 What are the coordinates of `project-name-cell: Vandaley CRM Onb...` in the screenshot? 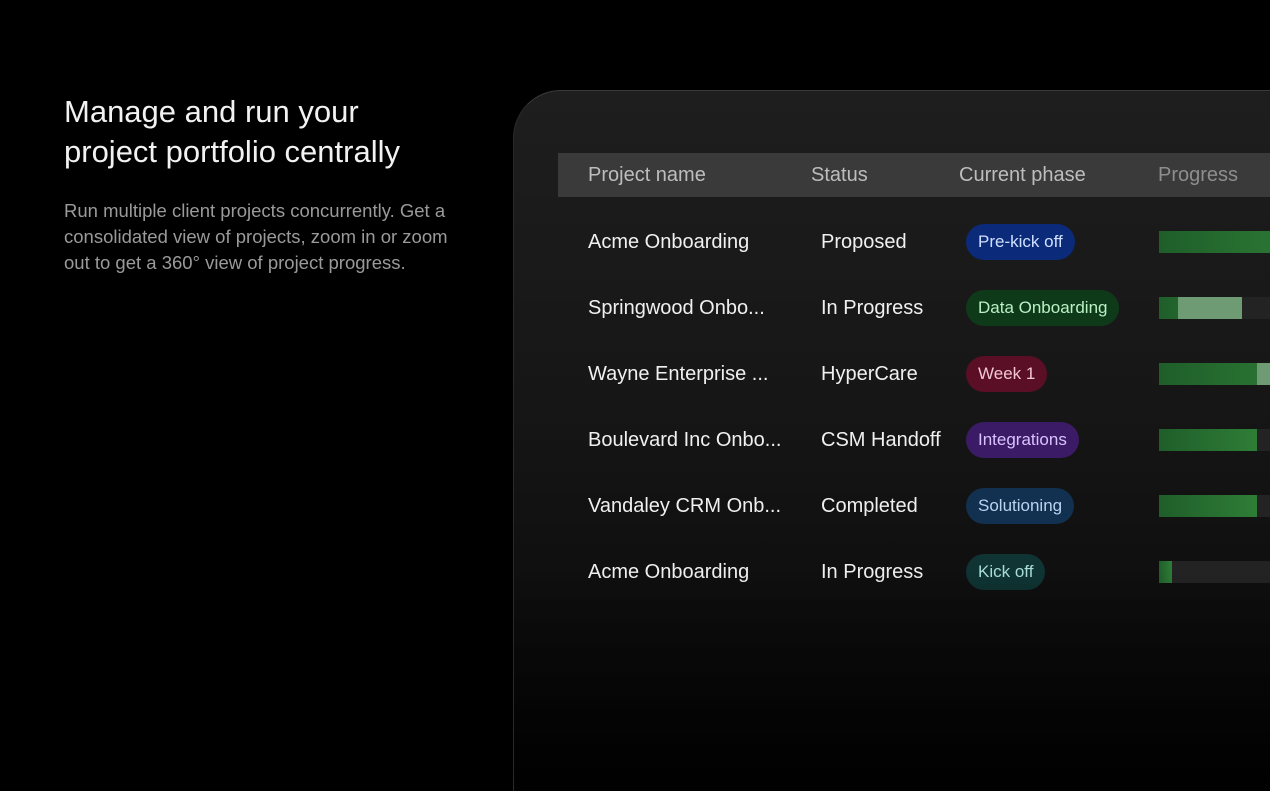 It's located at (684, 506).